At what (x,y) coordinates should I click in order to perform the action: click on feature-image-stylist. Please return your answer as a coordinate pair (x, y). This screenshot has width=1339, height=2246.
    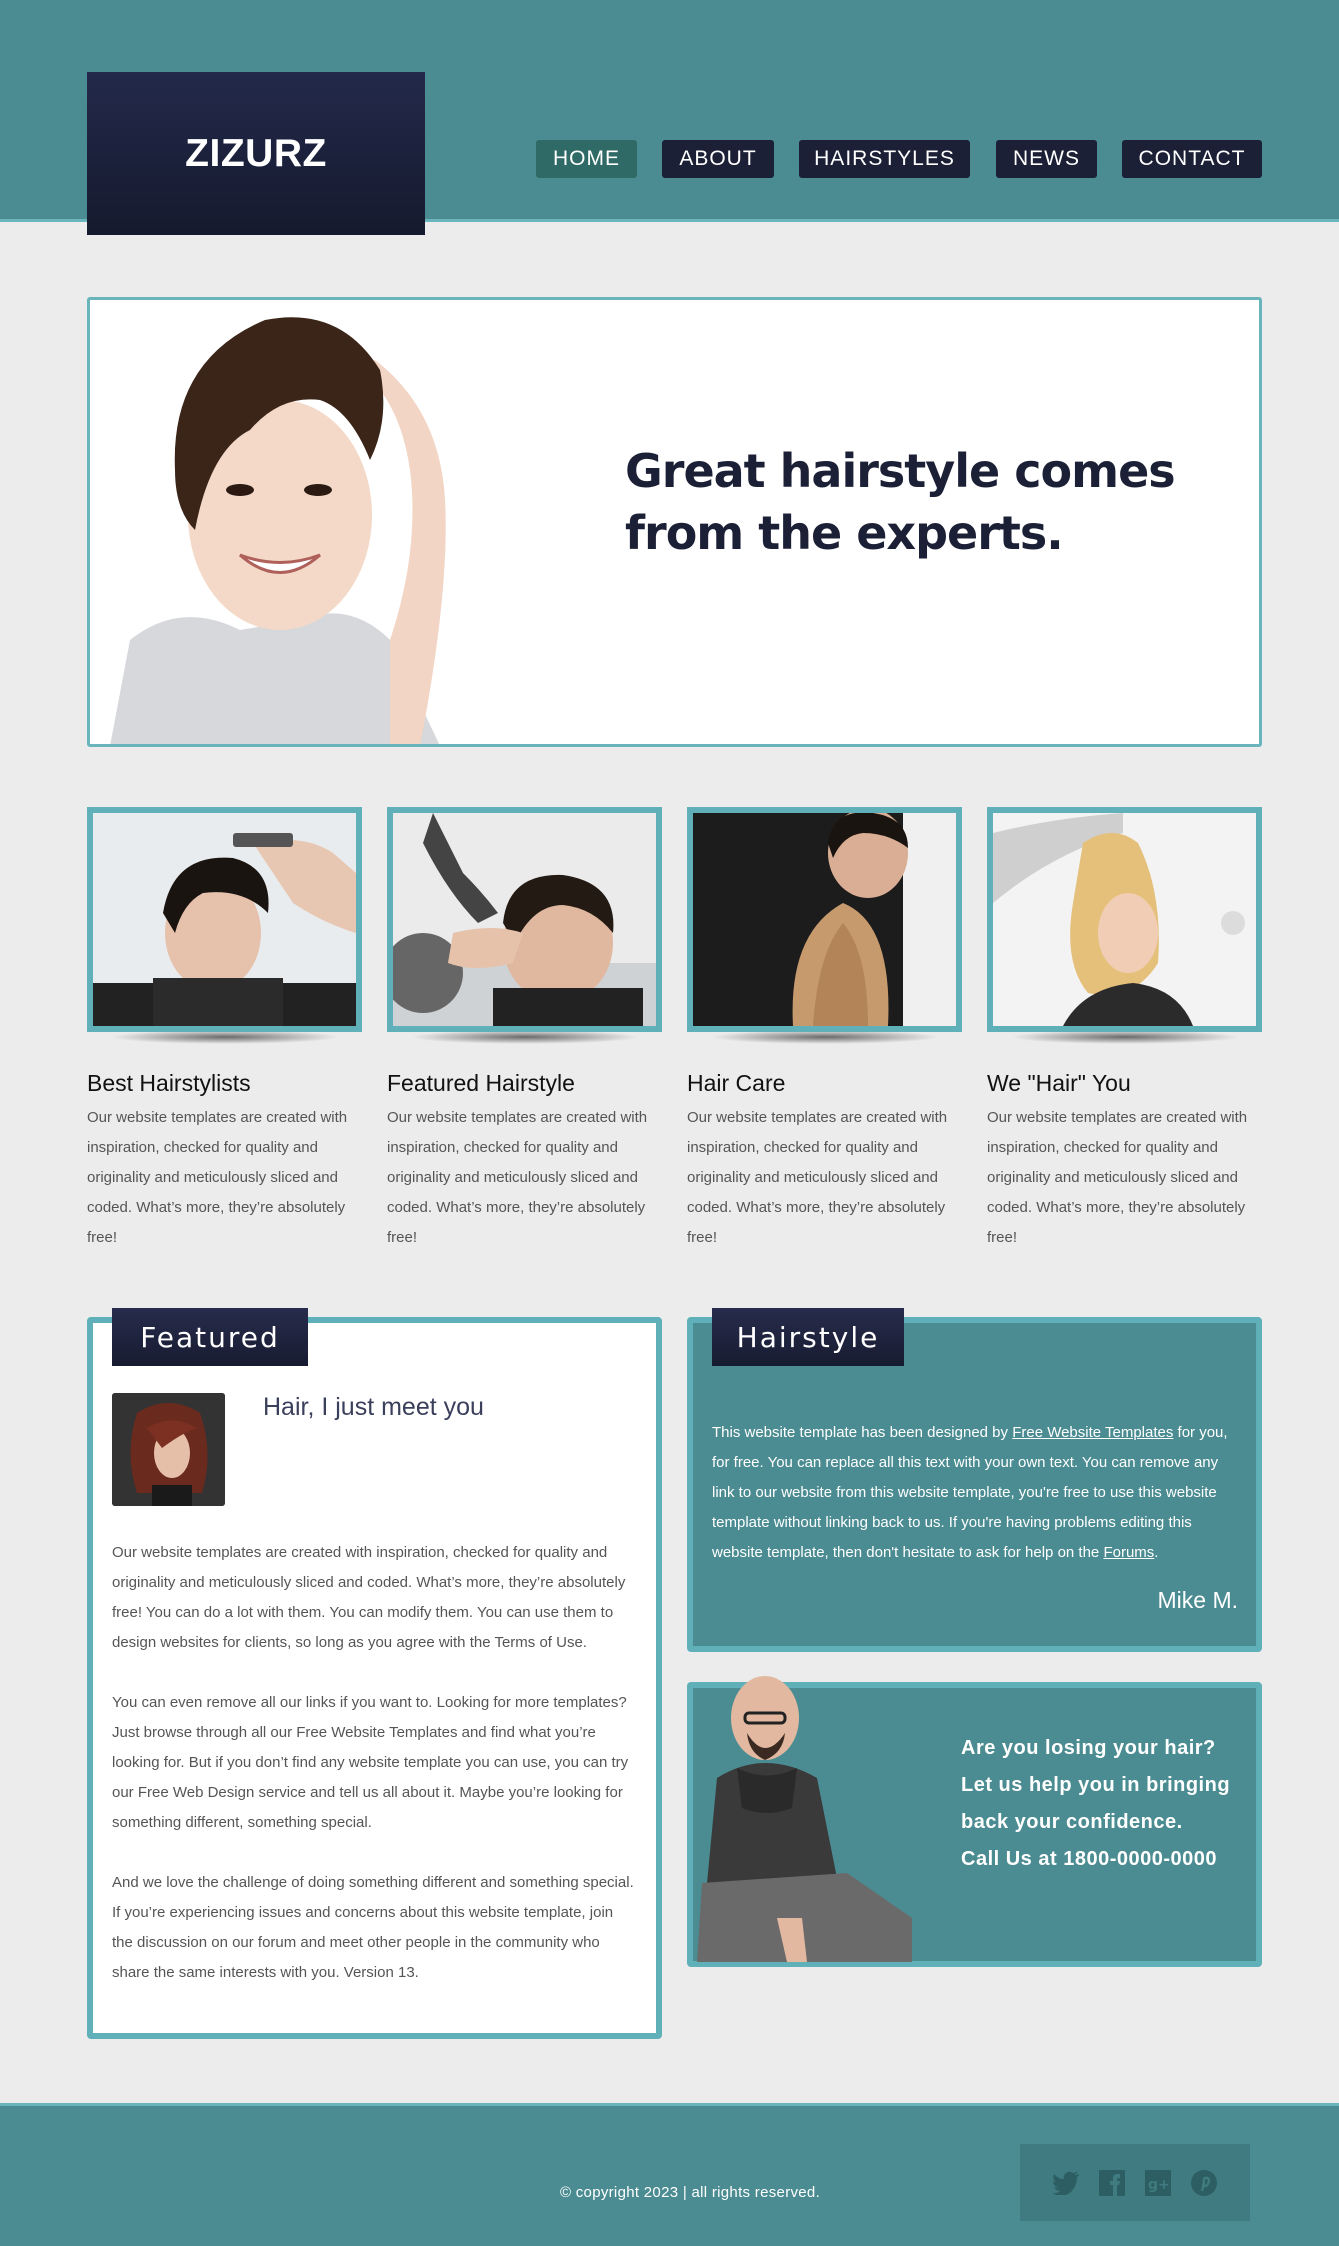
    Looking at the image, I should click on (224, 919).